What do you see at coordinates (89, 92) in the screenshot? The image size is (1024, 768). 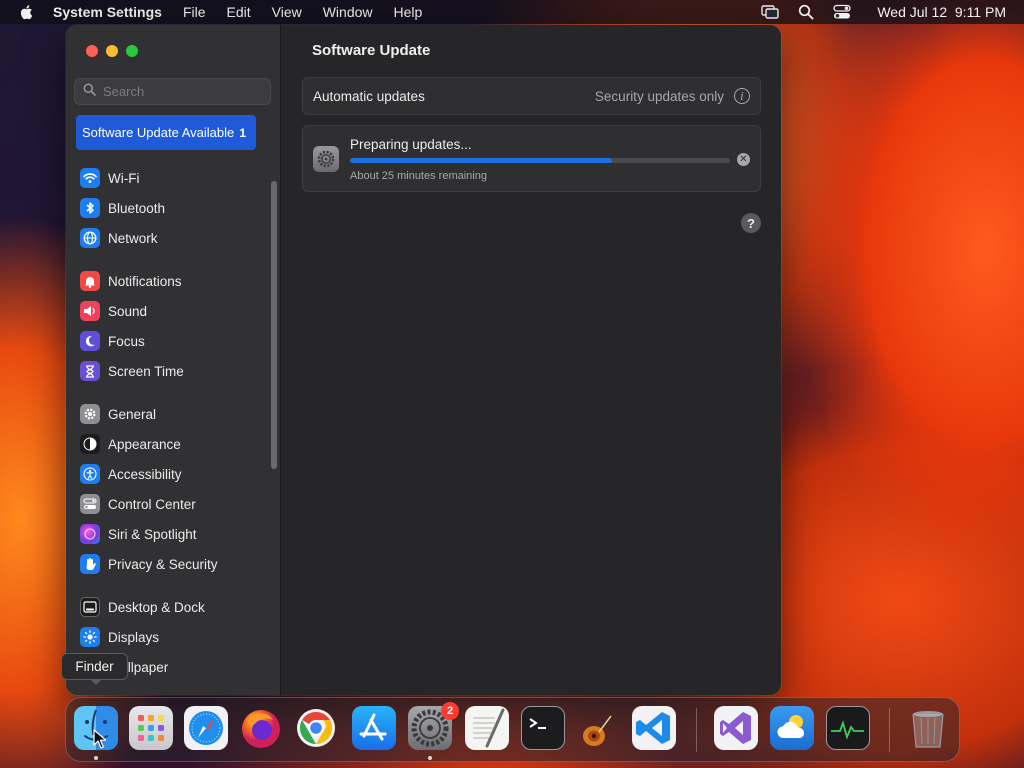 I see `search-icon` at bounding box center [89, 92].